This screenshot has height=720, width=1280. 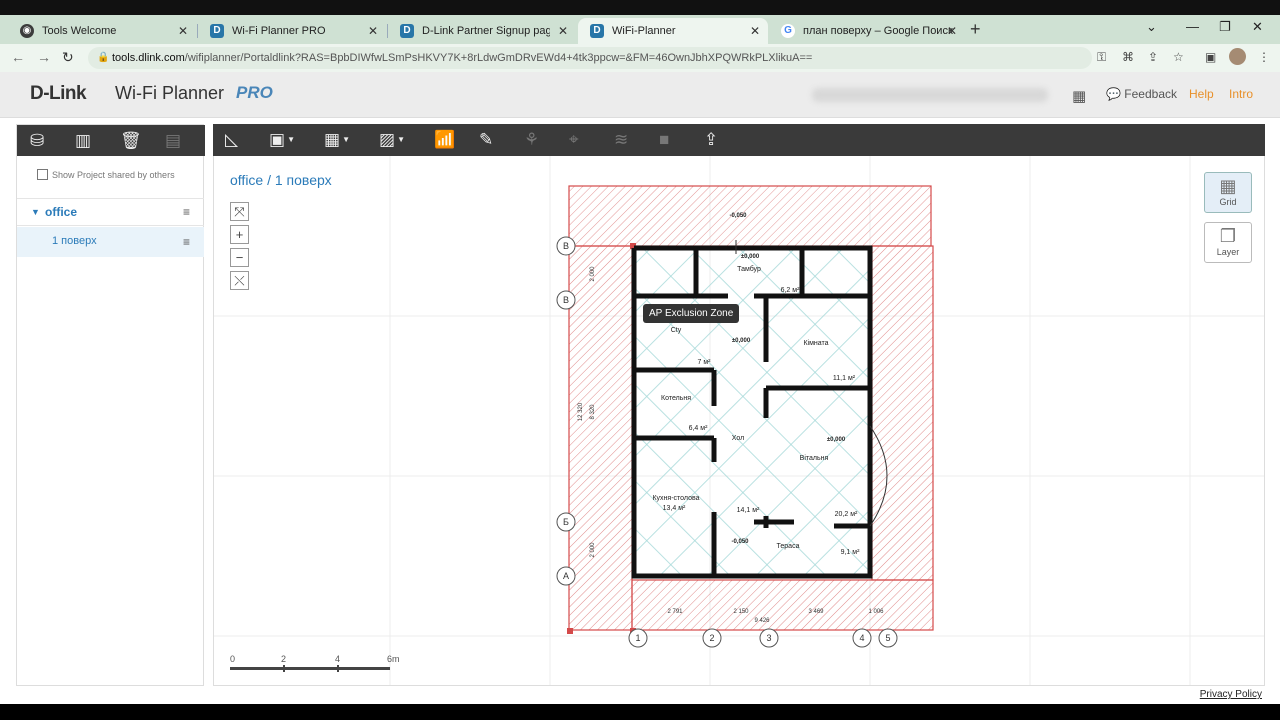 What do you see at coordinates (867, 31) in the screenshot?
I see `browser-tab-google-search: G план поверху – Google Поиск ✕` at bounding box center [867, 31].